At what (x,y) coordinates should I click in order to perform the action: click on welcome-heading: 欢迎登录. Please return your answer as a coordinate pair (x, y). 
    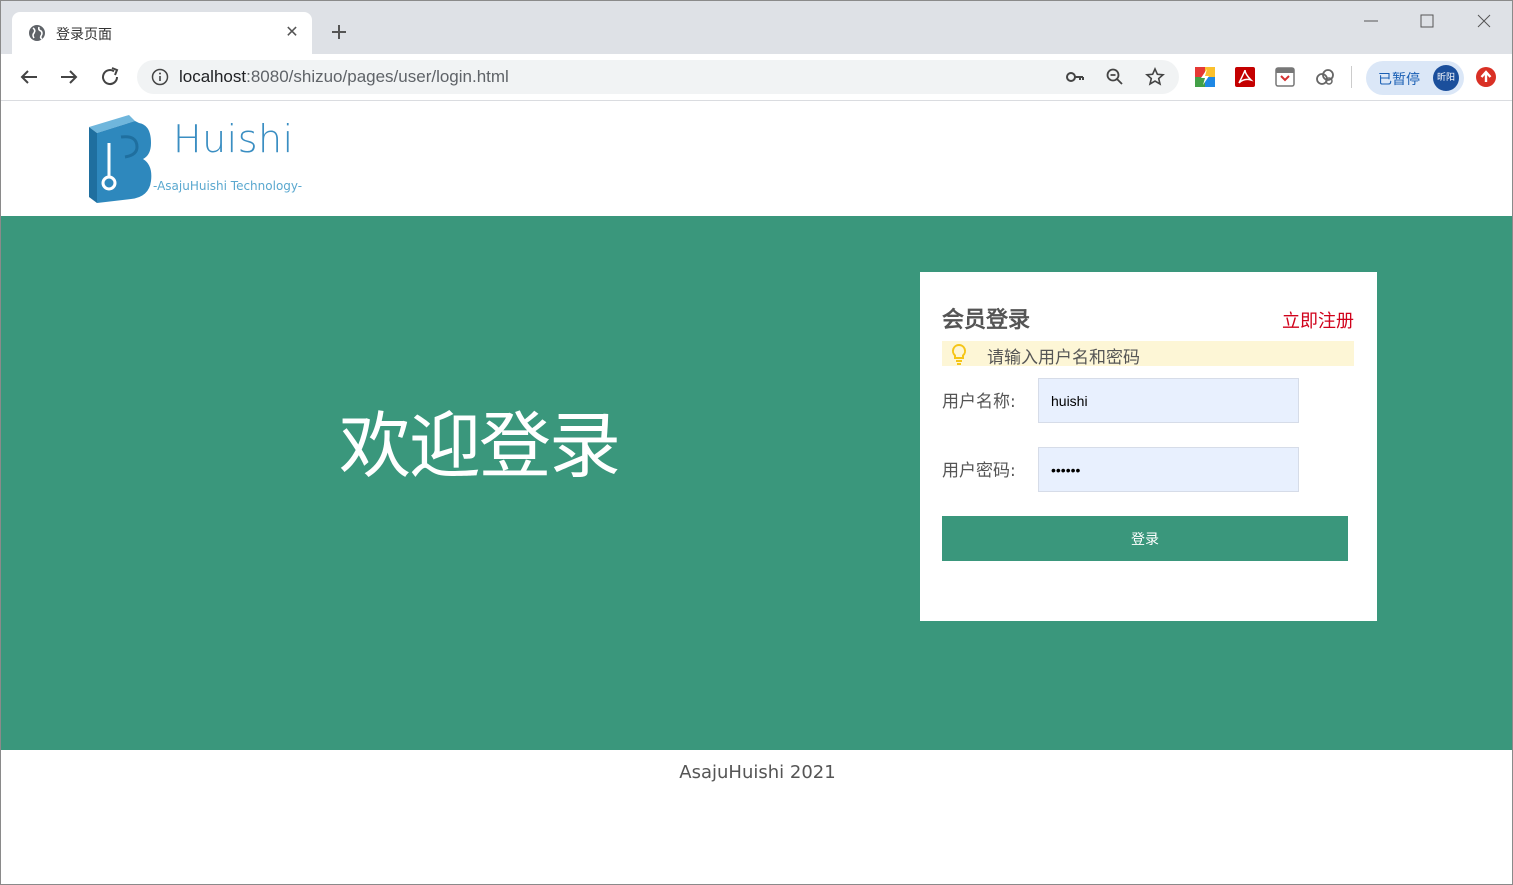
    Looking at the image, I should click on (480, 446).